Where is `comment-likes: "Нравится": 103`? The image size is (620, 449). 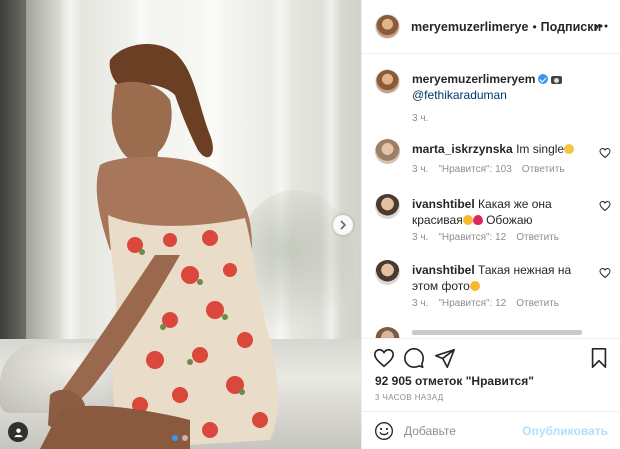
comment-likes: "Нравится": 103 is located at coordinates (474, 169).